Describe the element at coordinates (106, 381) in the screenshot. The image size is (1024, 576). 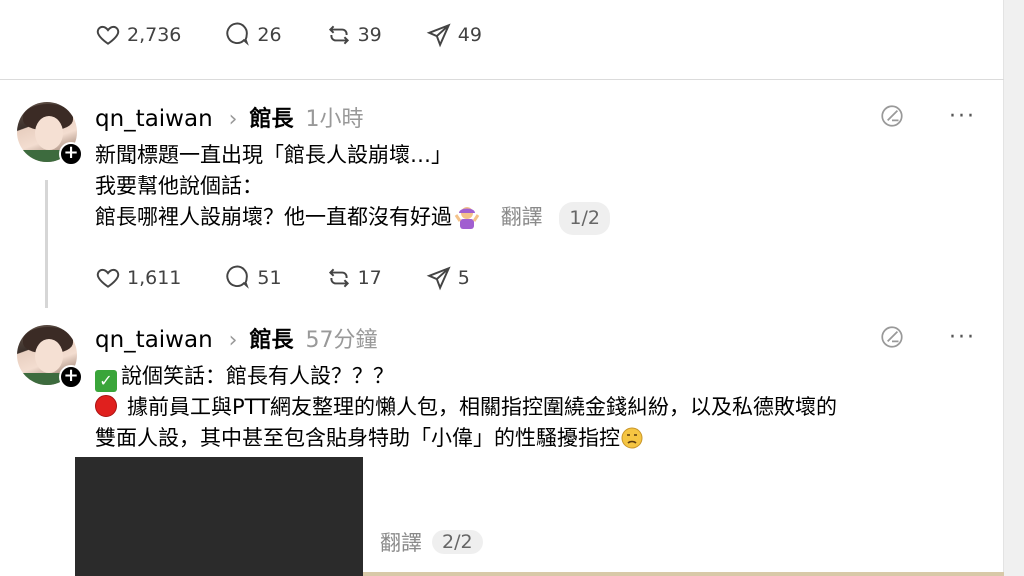
I see `check-mark-emoji-icon: ✓` at that location.